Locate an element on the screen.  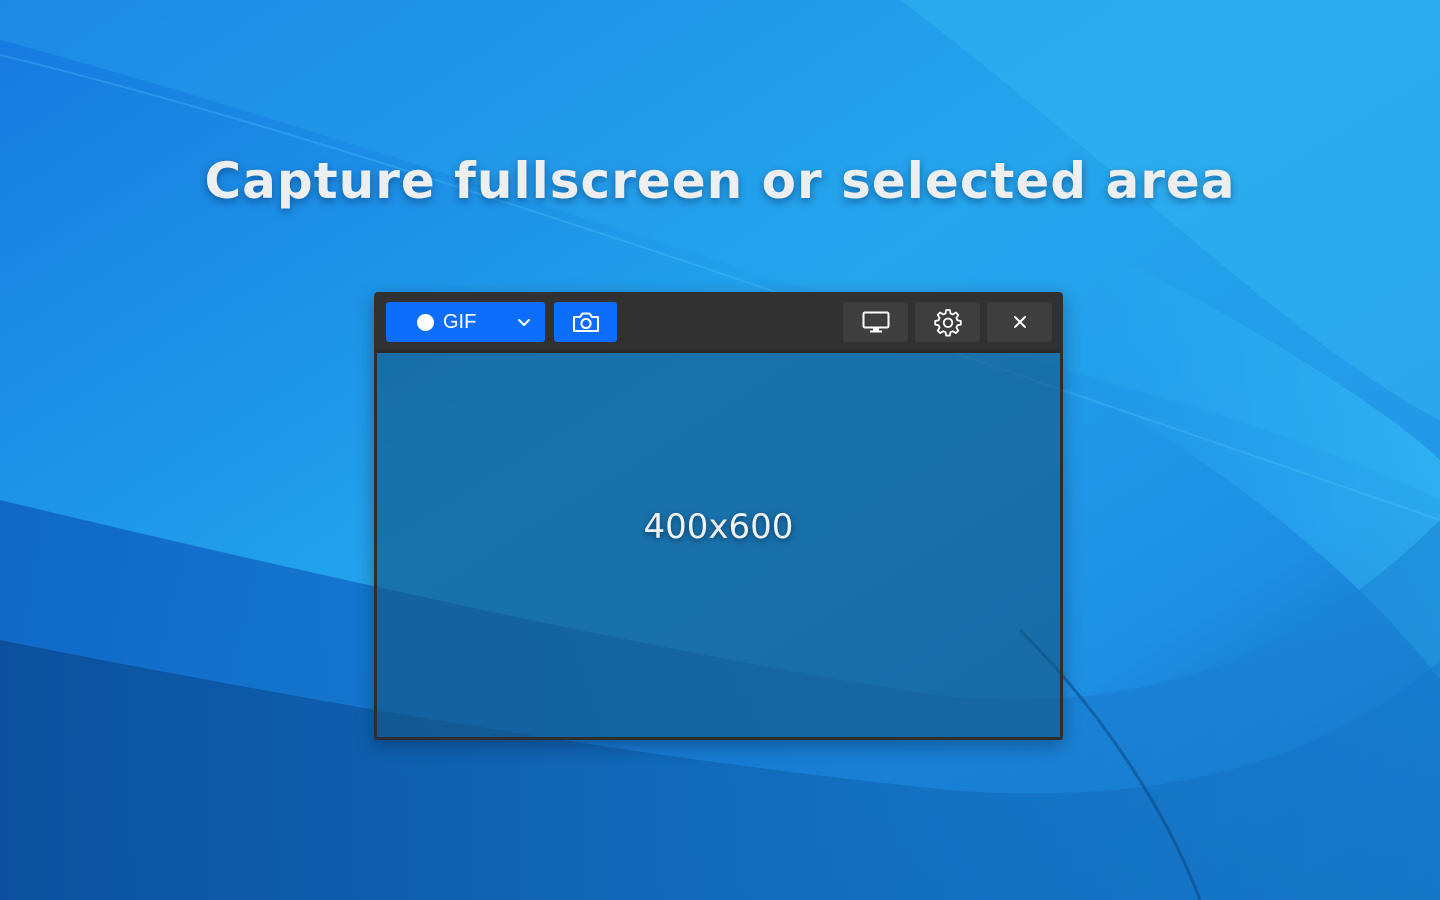
close-button is located at coordinates (1019, 322).